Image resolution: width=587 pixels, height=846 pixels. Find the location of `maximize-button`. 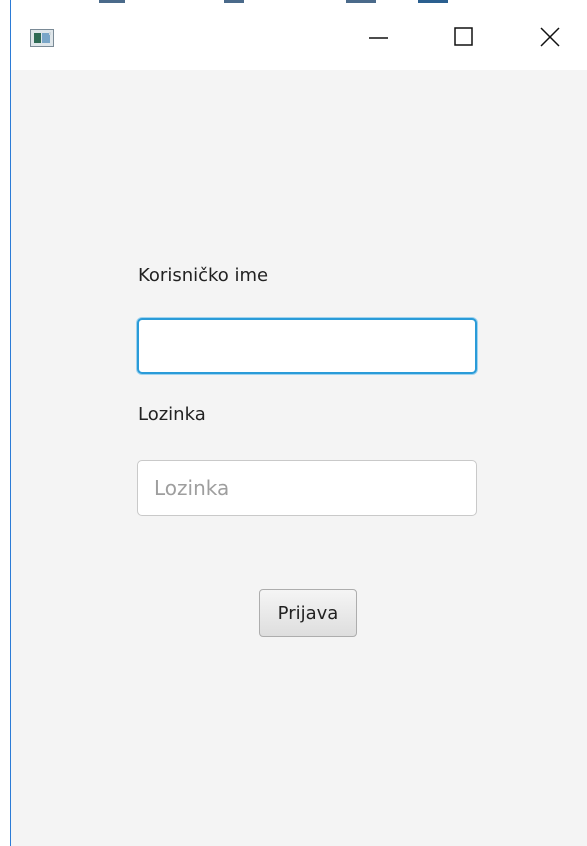

maximize-button is located at coordinates (463, 37).